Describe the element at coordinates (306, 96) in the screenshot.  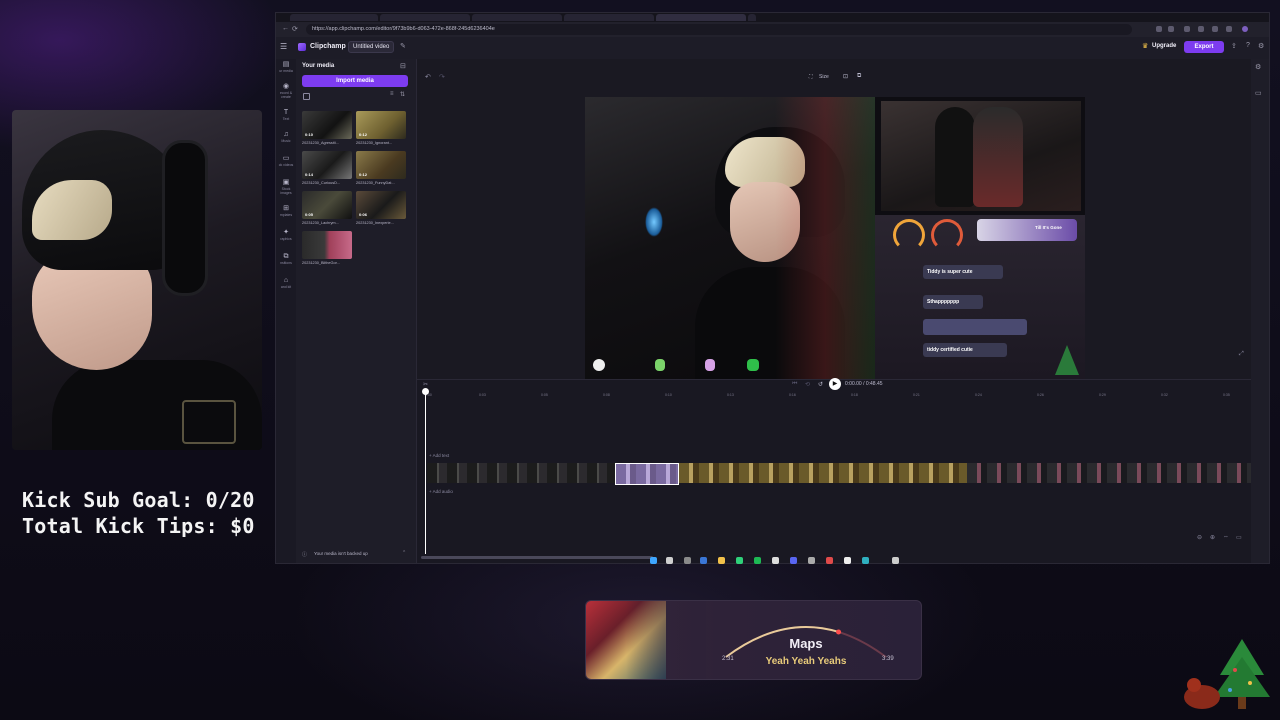
I see `select-all-checkbox` at that location.